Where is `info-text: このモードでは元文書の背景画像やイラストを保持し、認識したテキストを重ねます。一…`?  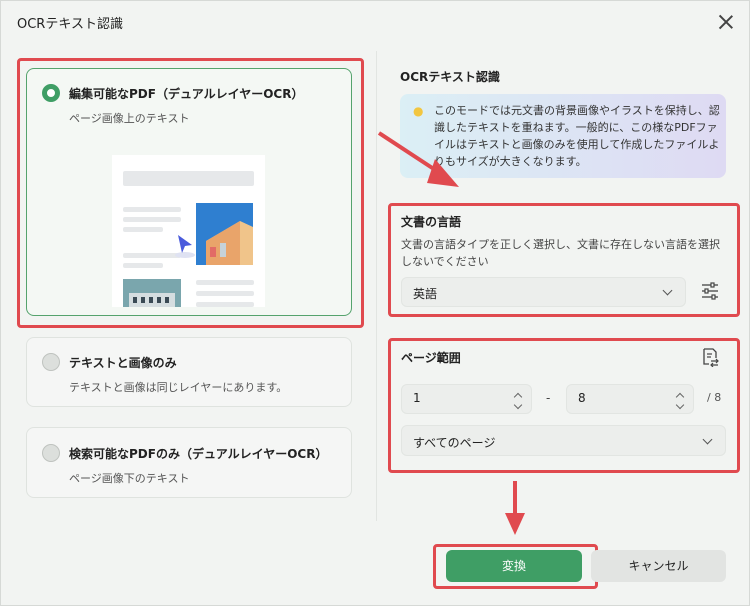 info-text: このモードでは元文書の背景画像やイラストを保持し、認識したテキストを重ねます。一… is located at coordinates (577, 136).